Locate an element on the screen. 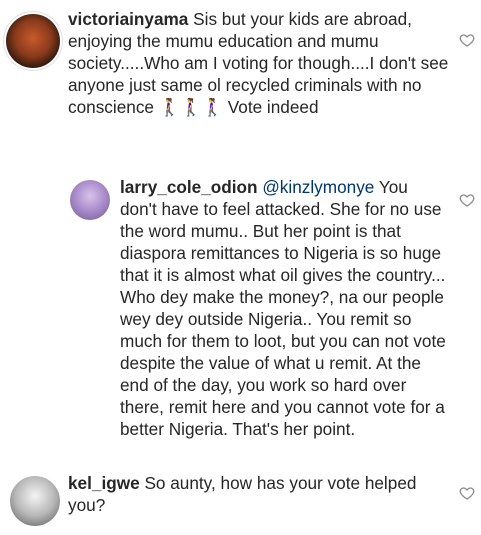  comment-mention: @kinzlymonye is located at coordinates (318, 187).